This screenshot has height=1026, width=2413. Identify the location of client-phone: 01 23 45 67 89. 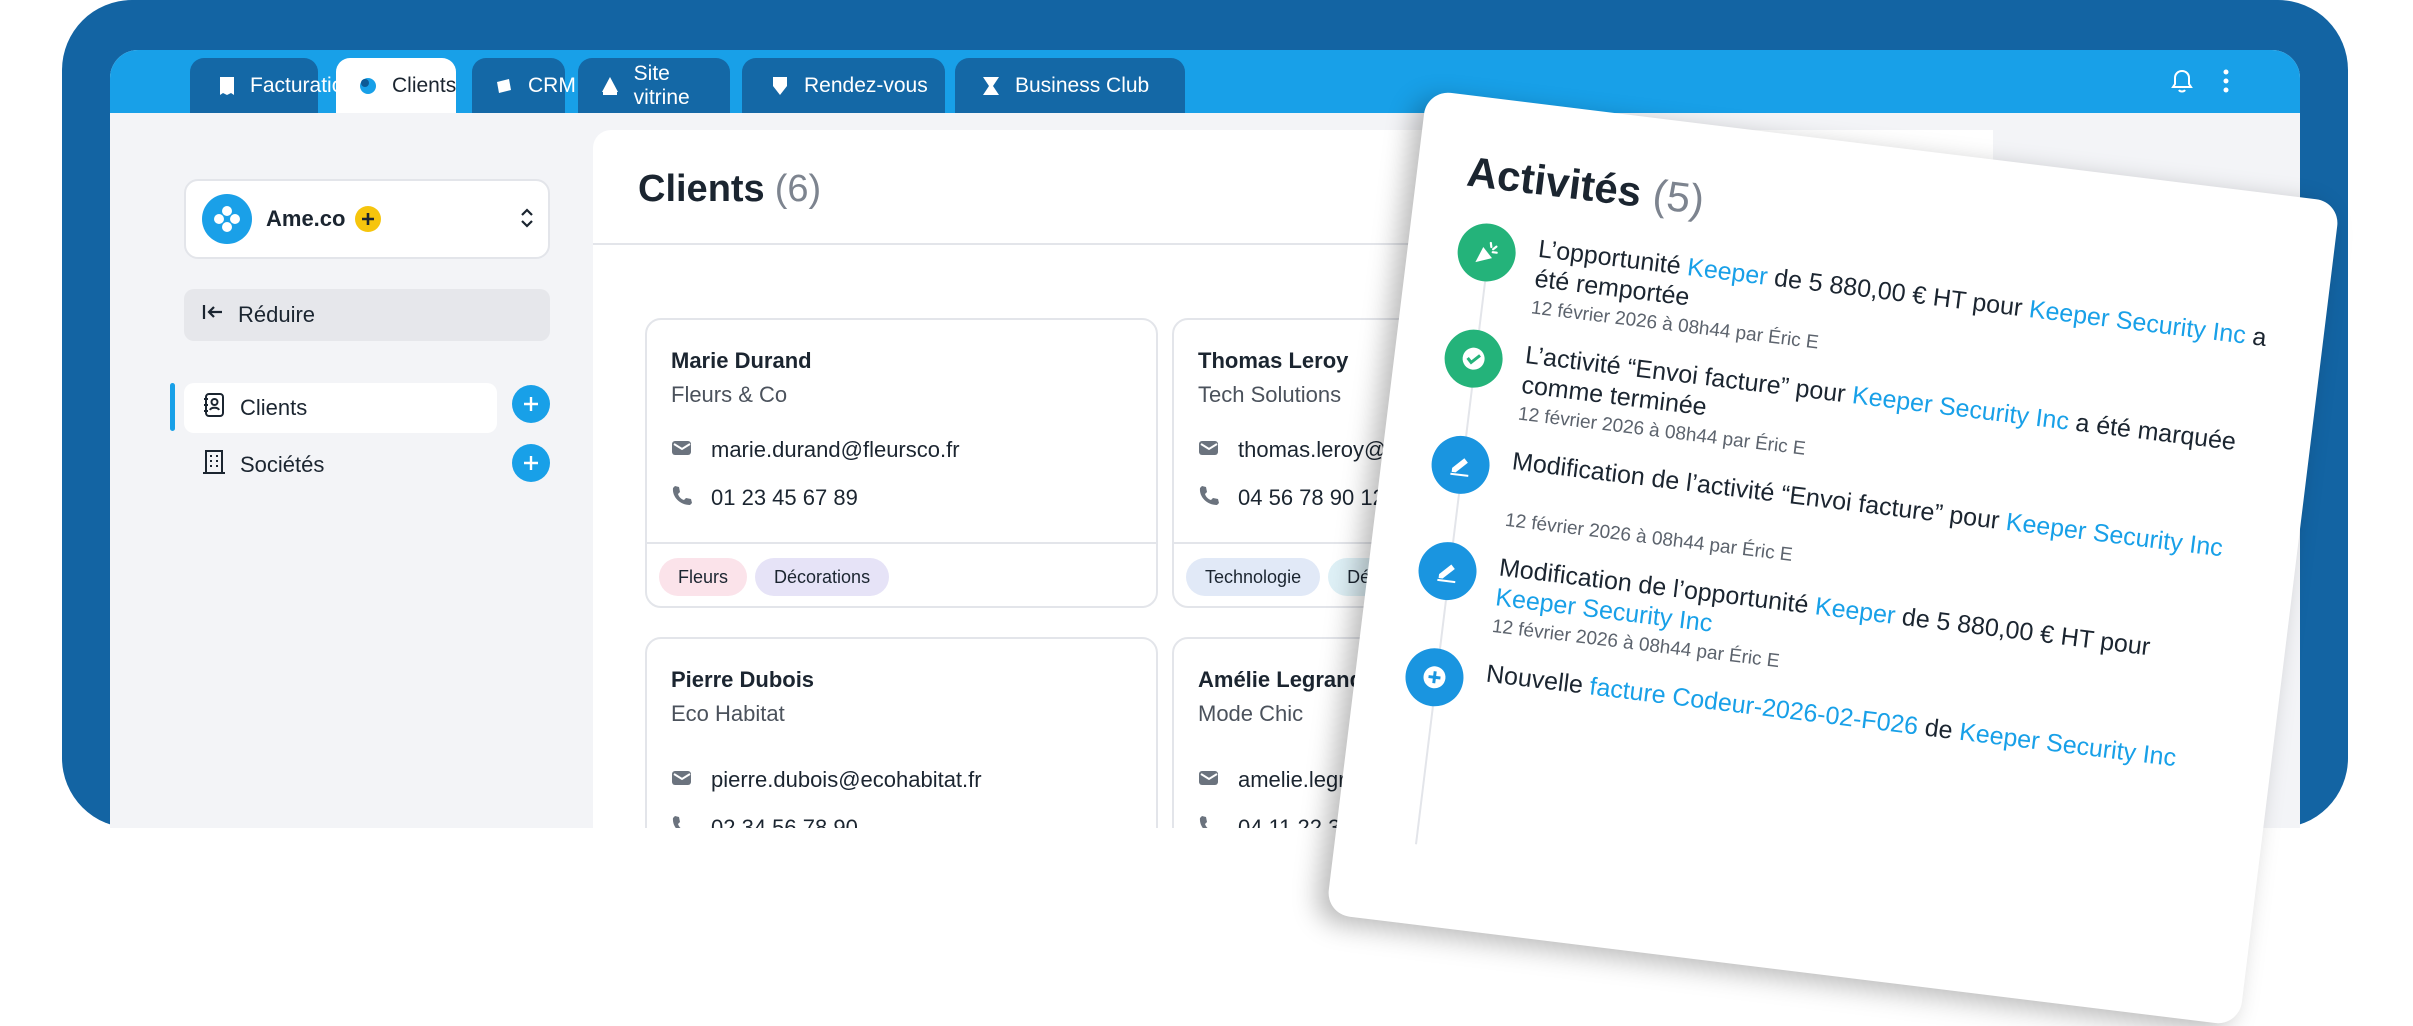
(784, 498).